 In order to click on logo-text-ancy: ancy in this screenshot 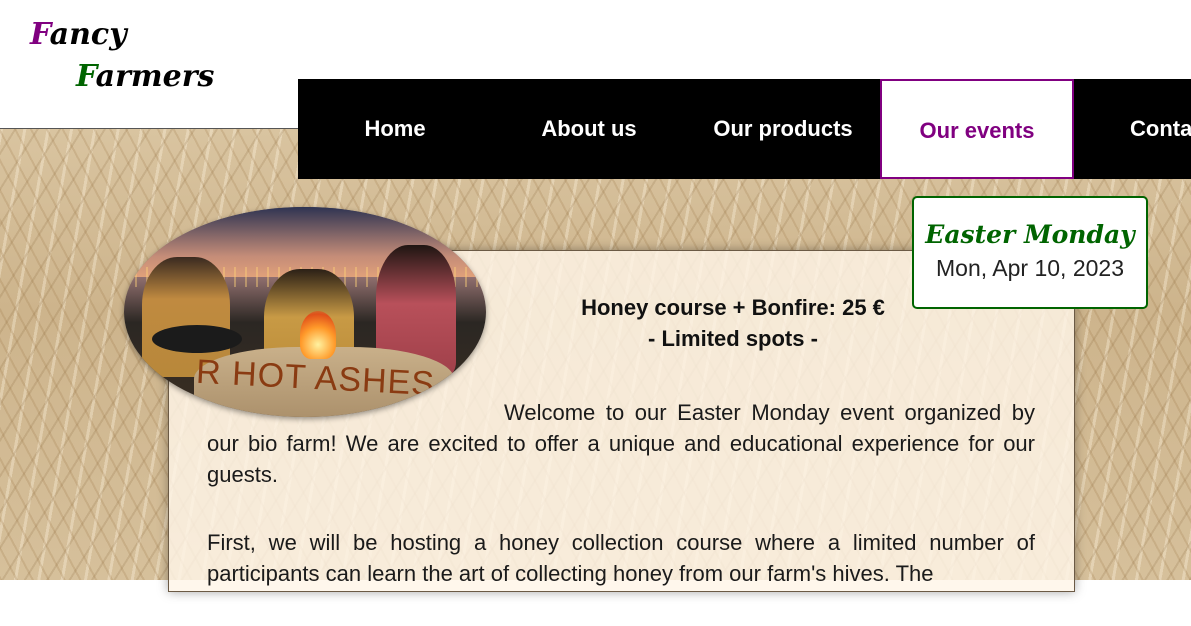, I will do `click(88, 34)`.